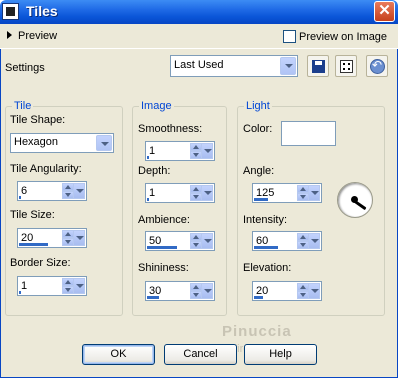 The width and height of the screenshot is (398, 378). Describe the element at coordinates (42, 11) in the screenshot. I see `window-title: Tiles` at that location.